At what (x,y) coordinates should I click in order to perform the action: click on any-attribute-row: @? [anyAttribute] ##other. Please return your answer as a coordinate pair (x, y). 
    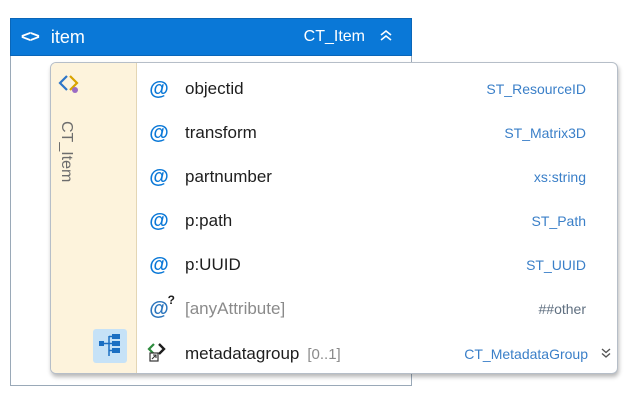
    Looking at the image, I should click on (366, 308).